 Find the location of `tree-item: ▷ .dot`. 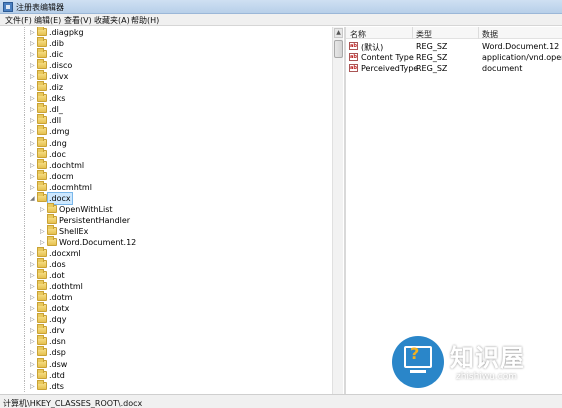

tree-item: ▷ .dot is located at coordinates (165, 275).